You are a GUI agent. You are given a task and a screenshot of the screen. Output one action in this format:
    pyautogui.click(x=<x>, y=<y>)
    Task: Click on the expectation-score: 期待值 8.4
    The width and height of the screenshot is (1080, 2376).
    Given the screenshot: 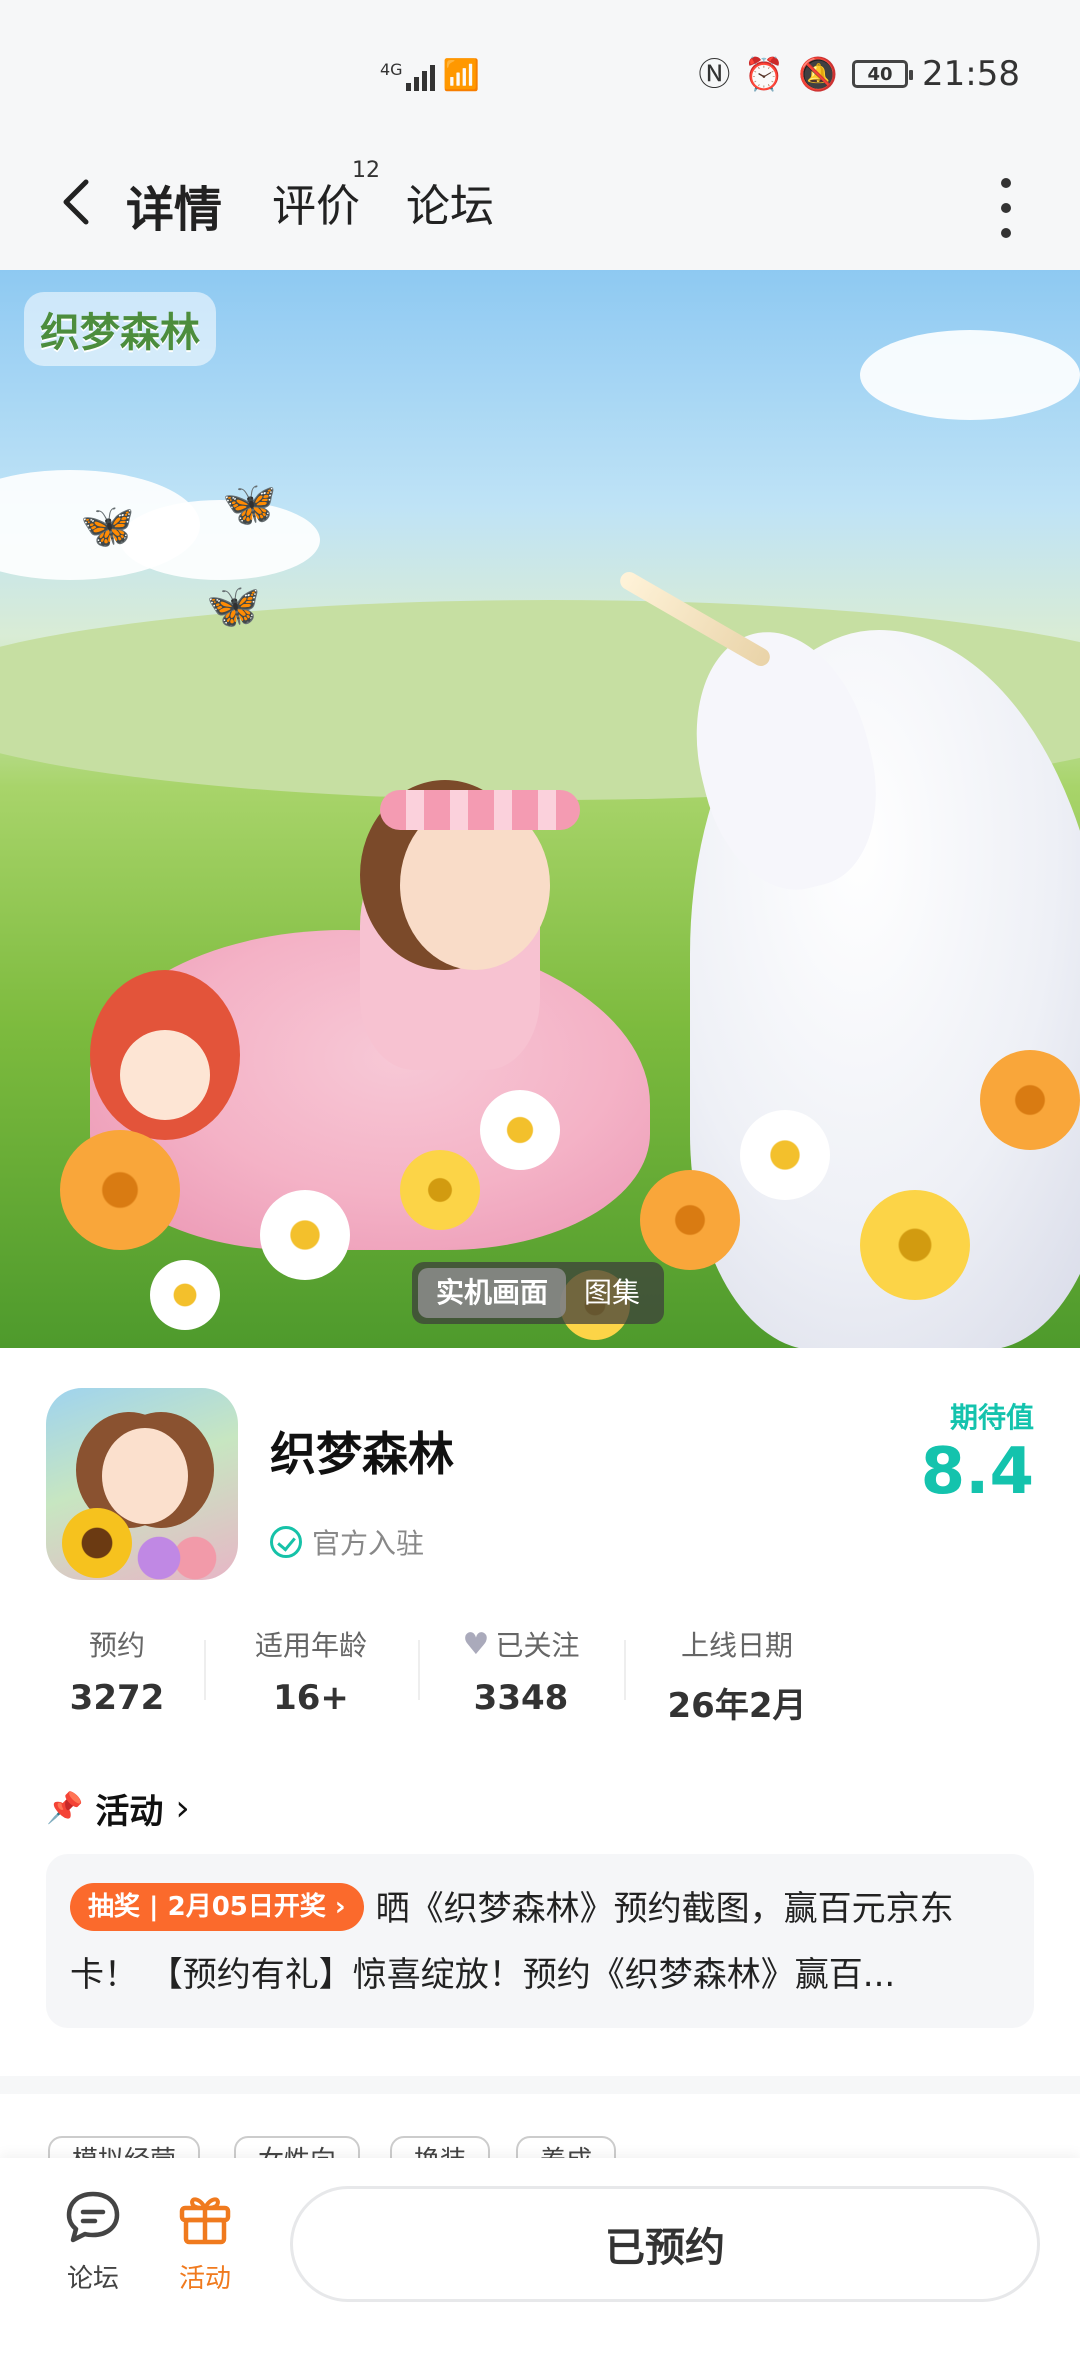 What is the action you would take?
    pyautogui.click(x=977, y=1450)
    